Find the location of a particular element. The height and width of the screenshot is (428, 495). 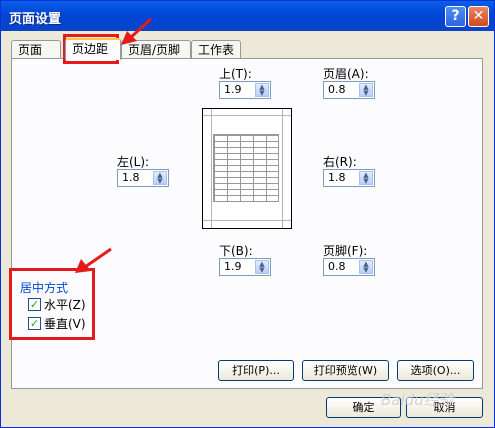

left-guide-line is located at coordinates (211, 168).